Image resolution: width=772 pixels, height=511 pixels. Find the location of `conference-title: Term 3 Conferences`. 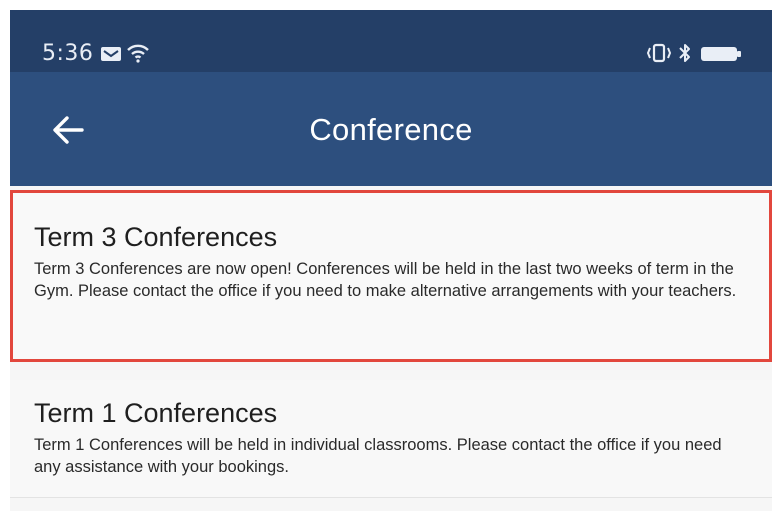

conference-title: Term 3 Conferences is located at coordinates (156, 237).